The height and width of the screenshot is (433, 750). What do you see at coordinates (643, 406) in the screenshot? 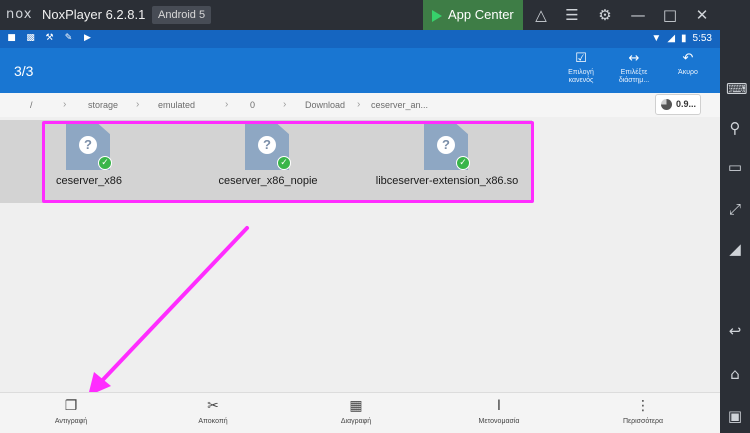
I see `more-vertical-icon: ⋮` at bounding box center [643, 406].